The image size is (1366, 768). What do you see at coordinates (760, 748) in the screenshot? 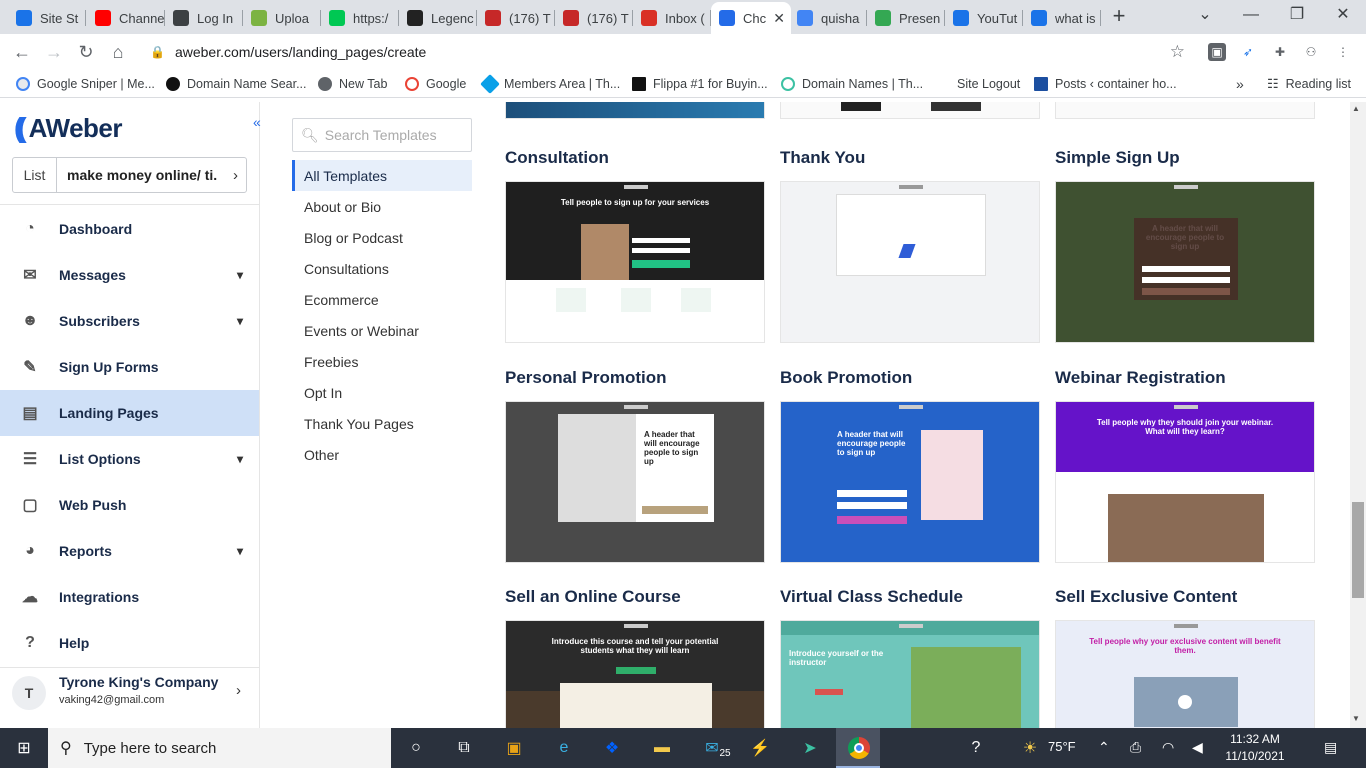
I see `app-bolt-icon: ⚡` at bounding box center [760, 748].